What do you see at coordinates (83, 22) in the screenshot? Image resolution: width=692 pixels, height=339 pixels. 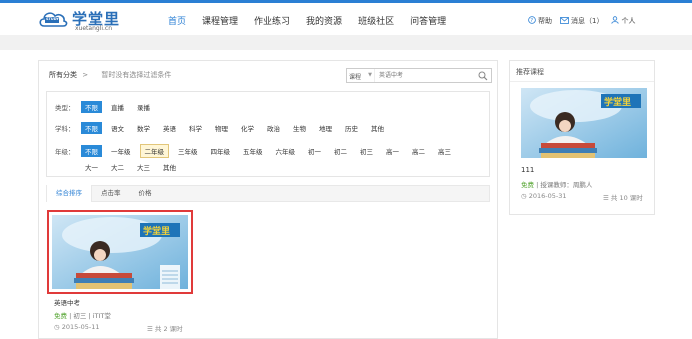 I see `site-logo: STUDY 学堂里 xuetangli.cn` at bounding box center [83, 22].